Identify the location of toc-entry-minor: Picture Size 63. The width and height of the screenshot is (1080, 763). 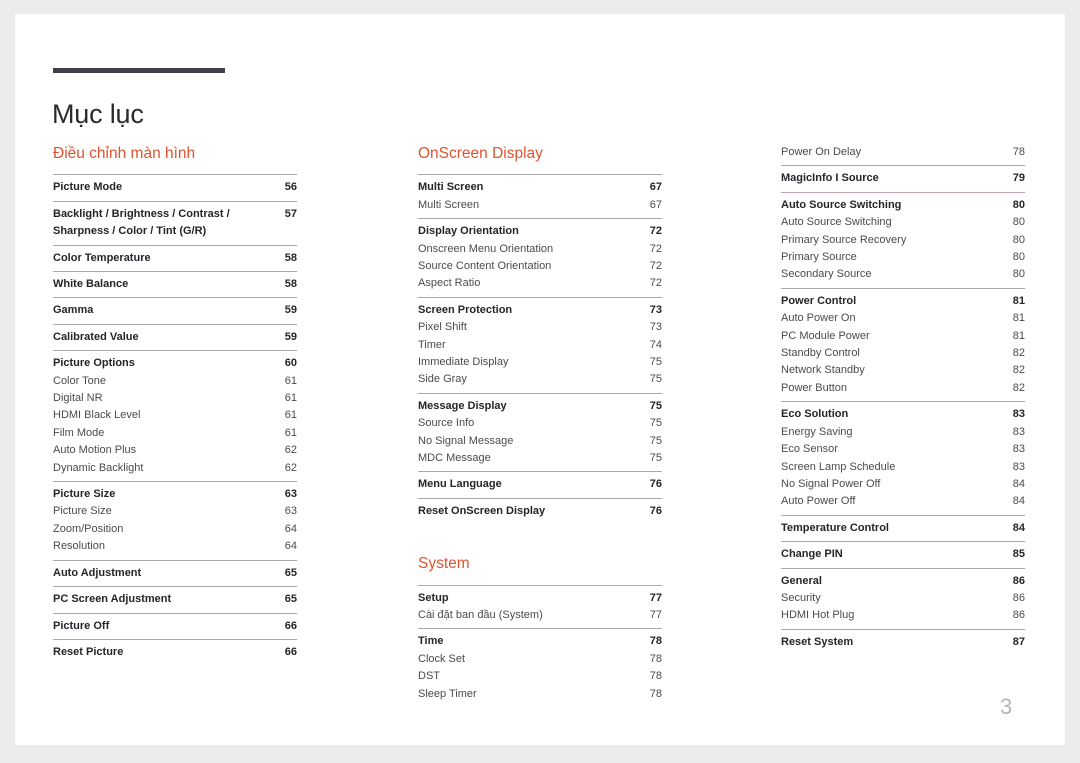
(175, 511).